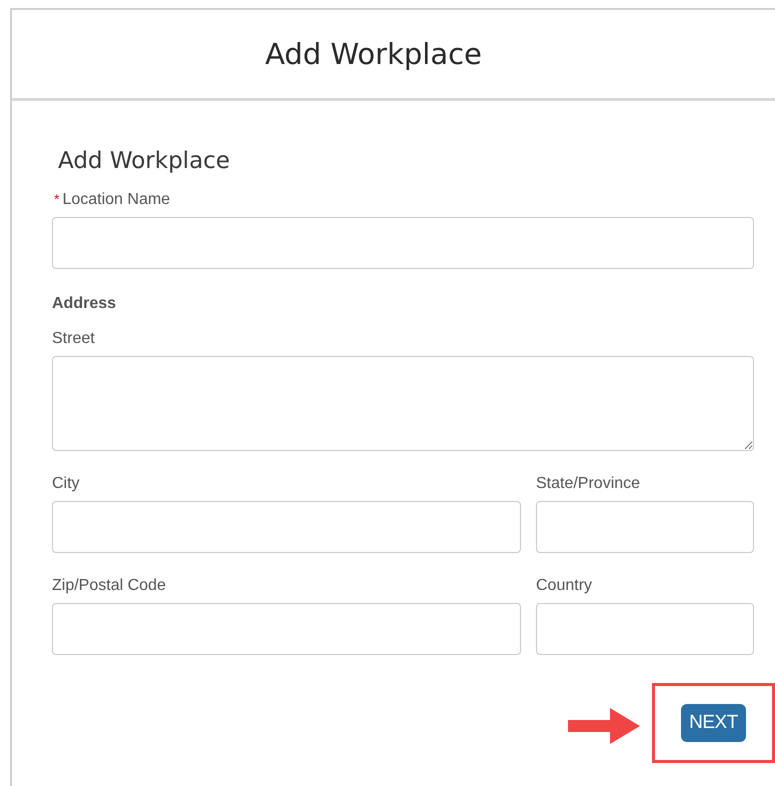  What do you see at coordinates (73, 339) in the screenshot?
I see `field-label: Street` at bounding box center [73, 339].